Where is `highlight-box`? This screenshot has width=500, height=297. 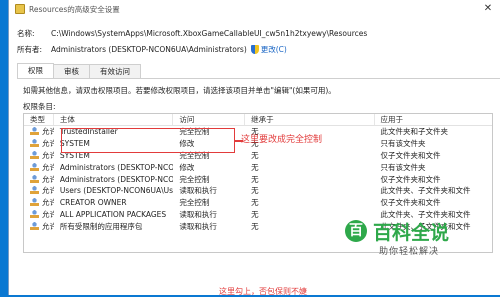 highlight-box is located at coordinates (148, 140).